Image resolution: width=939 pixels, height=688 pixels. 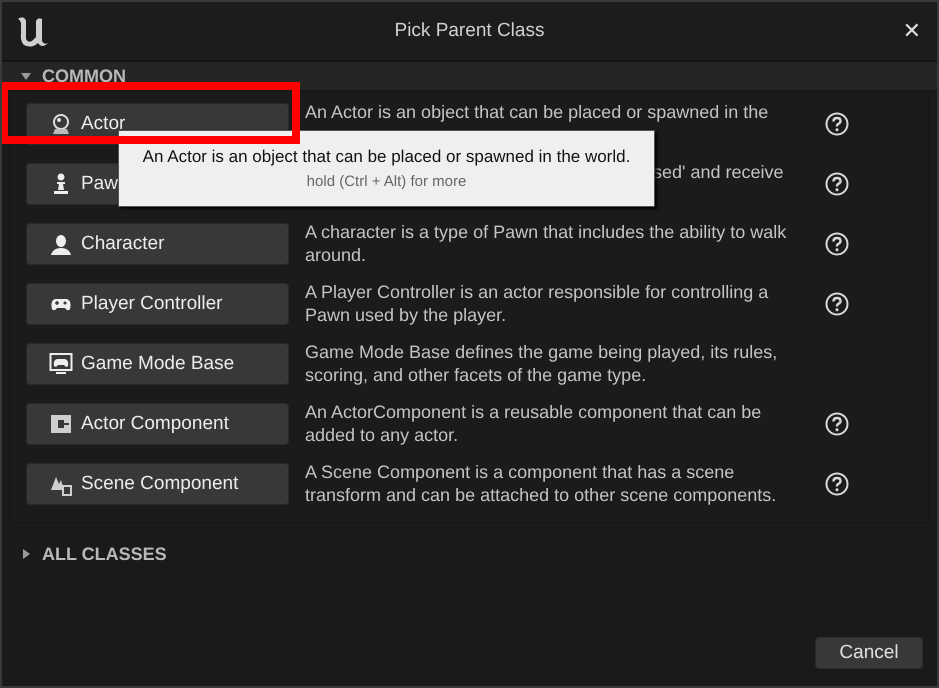 I want to click on tooltip-hint: hold (Ctrl + Alt) for more, so click(x=386, y=181).